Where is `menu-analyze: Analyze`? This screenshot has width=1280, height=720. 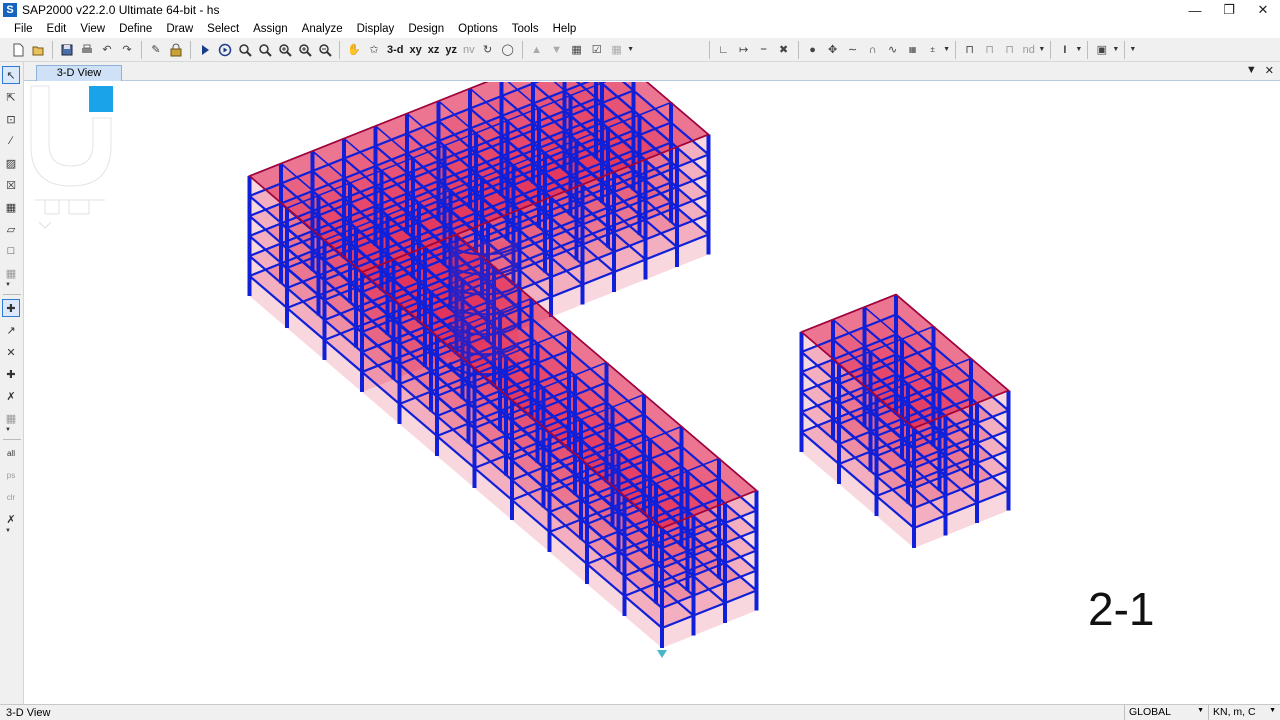 menu-analyze: Analyze is located at coordinates (322, 29).